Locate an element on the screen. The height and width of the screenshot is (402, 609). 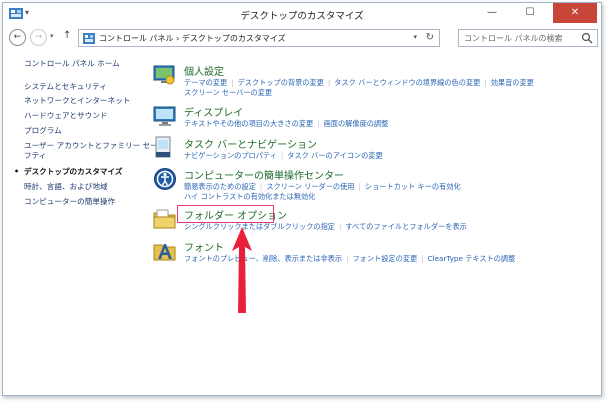
search-icon is located at coordinates (587, 38).